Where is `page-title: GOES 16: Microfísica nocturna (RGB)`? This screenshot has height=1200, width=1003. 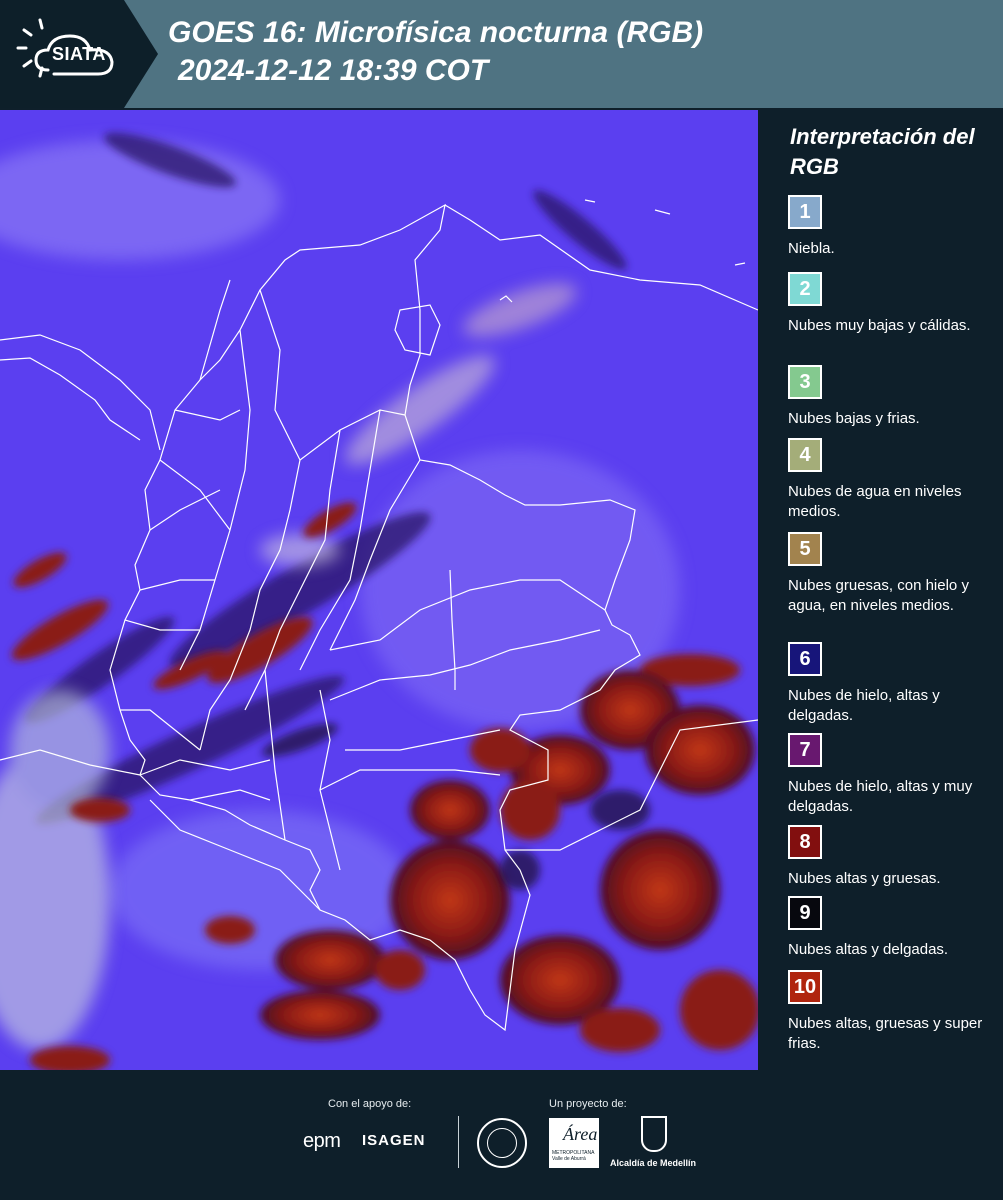 page-title: GOES 16: Microfísica nocturna (RGB) is located at coordinates (436, 32).